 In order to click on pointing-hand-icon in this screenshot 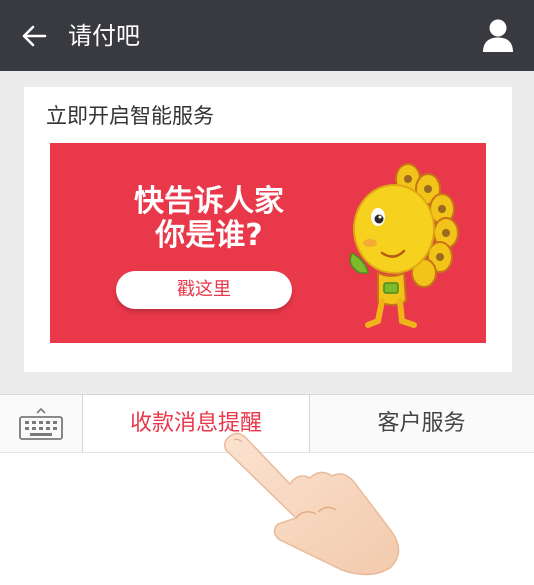, I will do `click(311, 504)`.